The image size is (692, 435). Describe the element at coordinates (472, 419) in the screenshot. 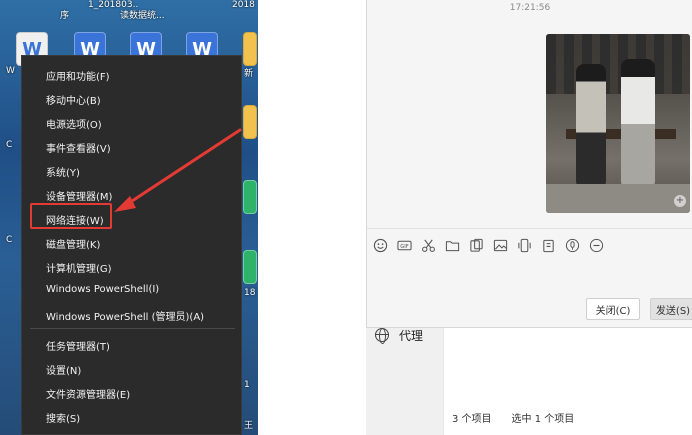

I see `item-count: 3 个项目` at that location.